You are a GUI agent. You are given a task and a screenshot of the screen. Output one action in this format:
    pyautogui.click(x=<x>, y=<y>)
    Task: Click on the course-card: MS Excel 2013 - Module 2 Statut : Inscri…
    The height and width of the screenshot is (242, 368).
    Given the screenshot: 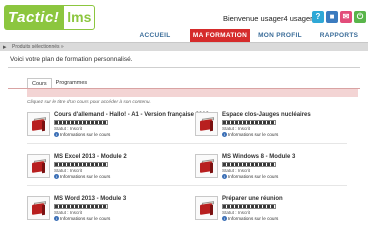 What is the action you would take?
    pyautogui.click(x=107, y=168)
    